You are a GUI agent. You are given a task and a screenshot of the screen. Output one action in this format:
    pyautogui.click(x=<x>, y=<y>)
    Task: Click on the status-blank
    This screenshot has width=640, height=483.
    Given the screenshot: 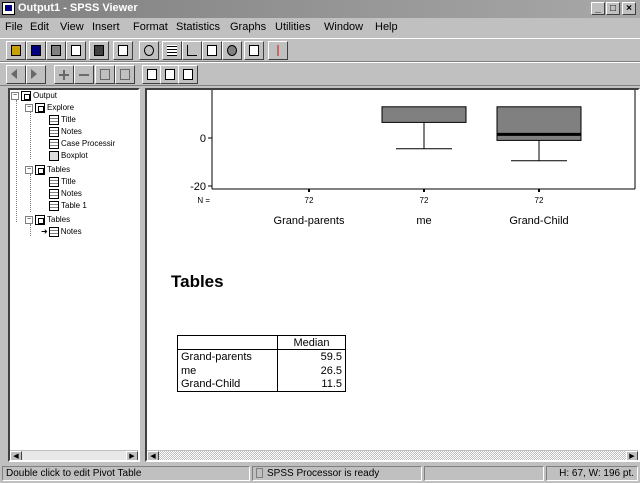 What is the action you would take?
    pyautogui.click(x=484, y=473)
    